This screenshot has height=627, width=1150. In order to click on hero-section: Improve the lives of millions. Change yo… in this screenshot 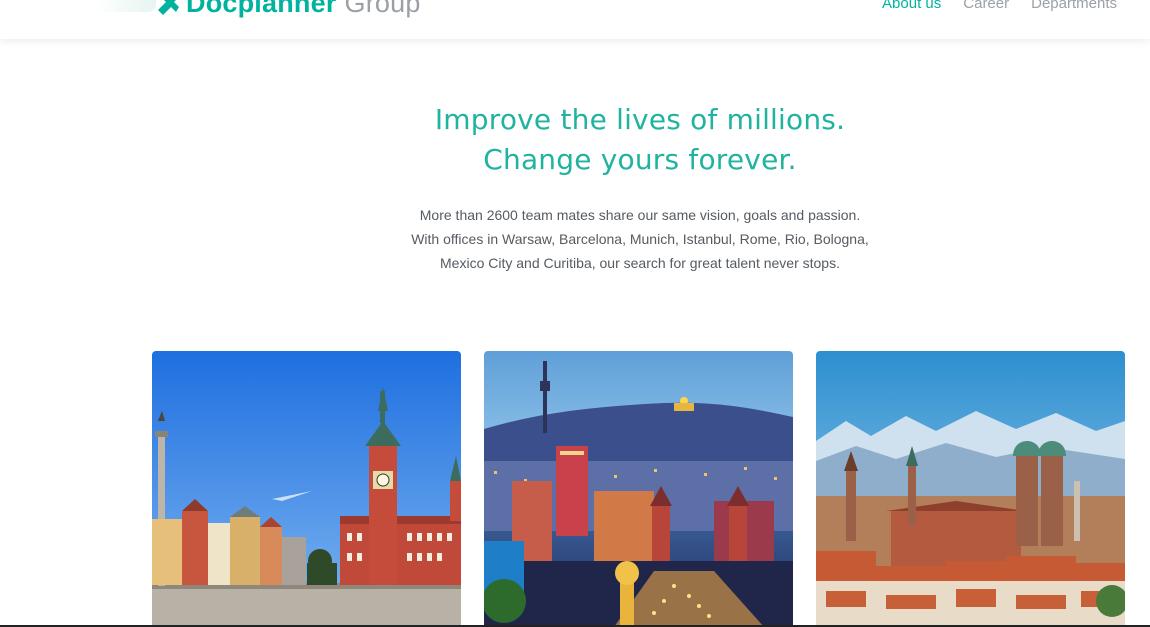, I will do `click(640, 187)`.